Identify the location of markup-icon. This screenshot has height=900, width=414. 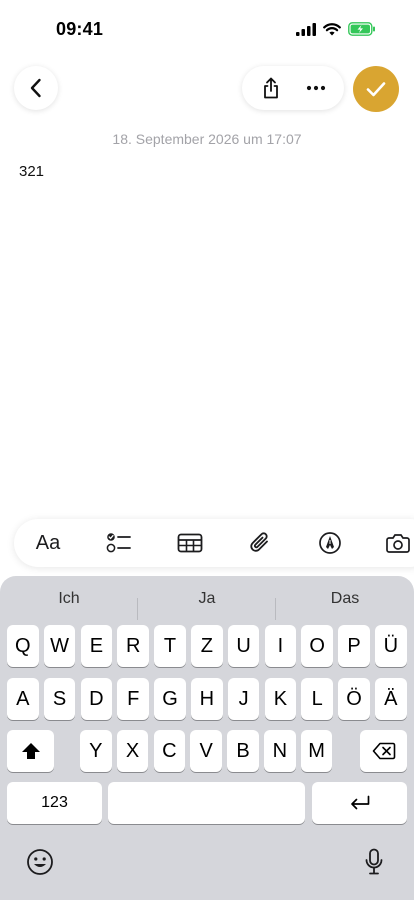
(330, 543).